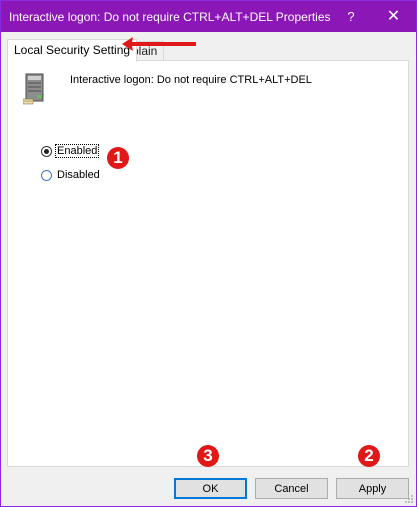 This screenshot has height=507, width=417. I want to click on server-tower-icon, so click(33, 89).